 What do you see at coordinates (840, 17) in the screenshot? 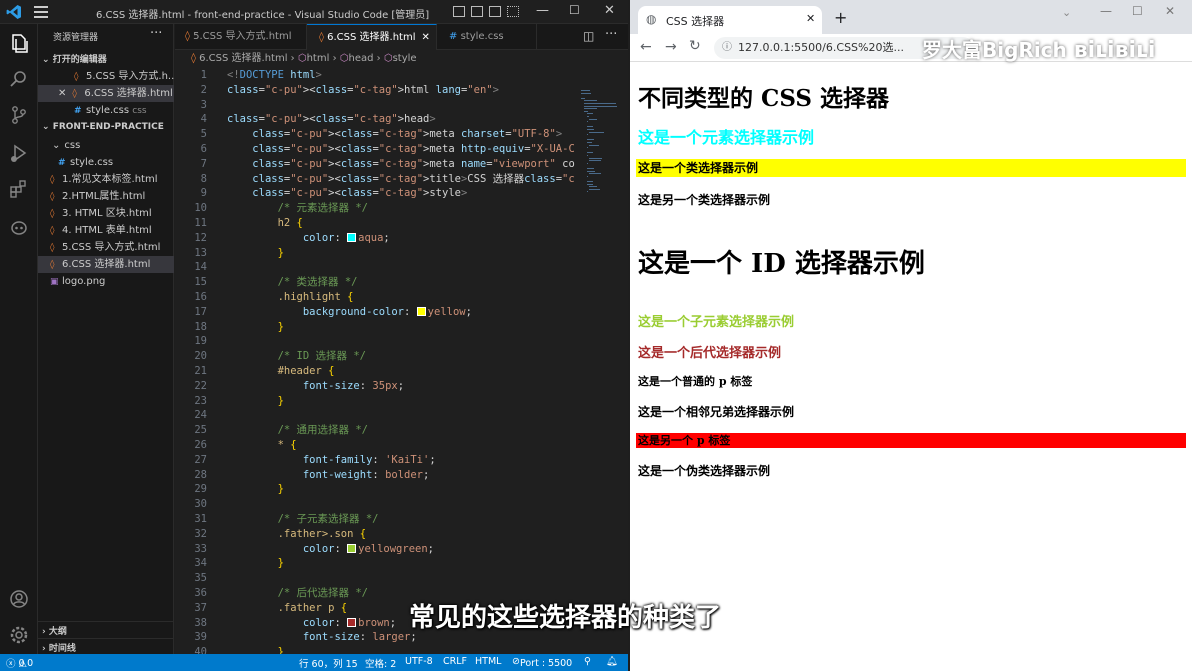
I see `new-tab-icon: +` at bounding box center [840, 17].